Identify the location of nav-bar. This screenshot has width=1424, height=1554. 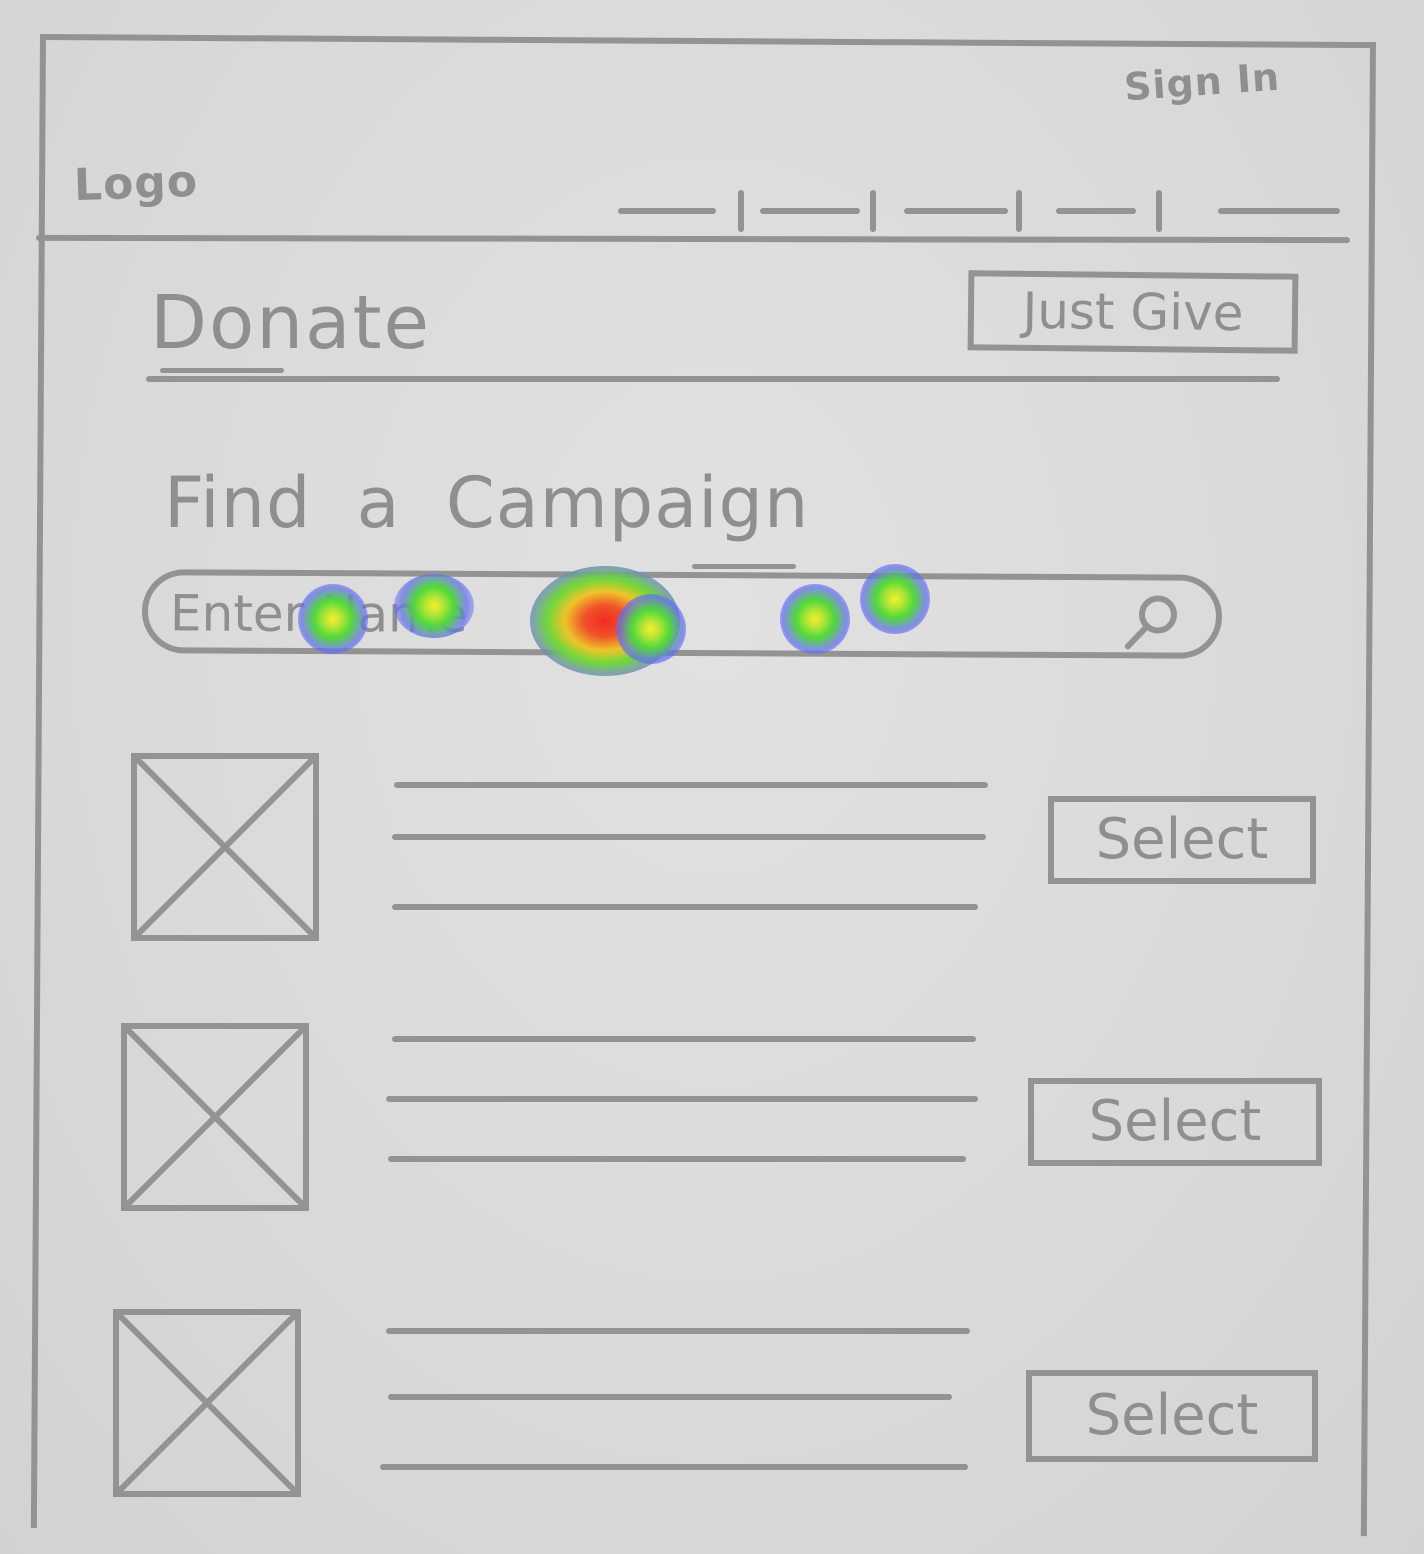
(980, 211).